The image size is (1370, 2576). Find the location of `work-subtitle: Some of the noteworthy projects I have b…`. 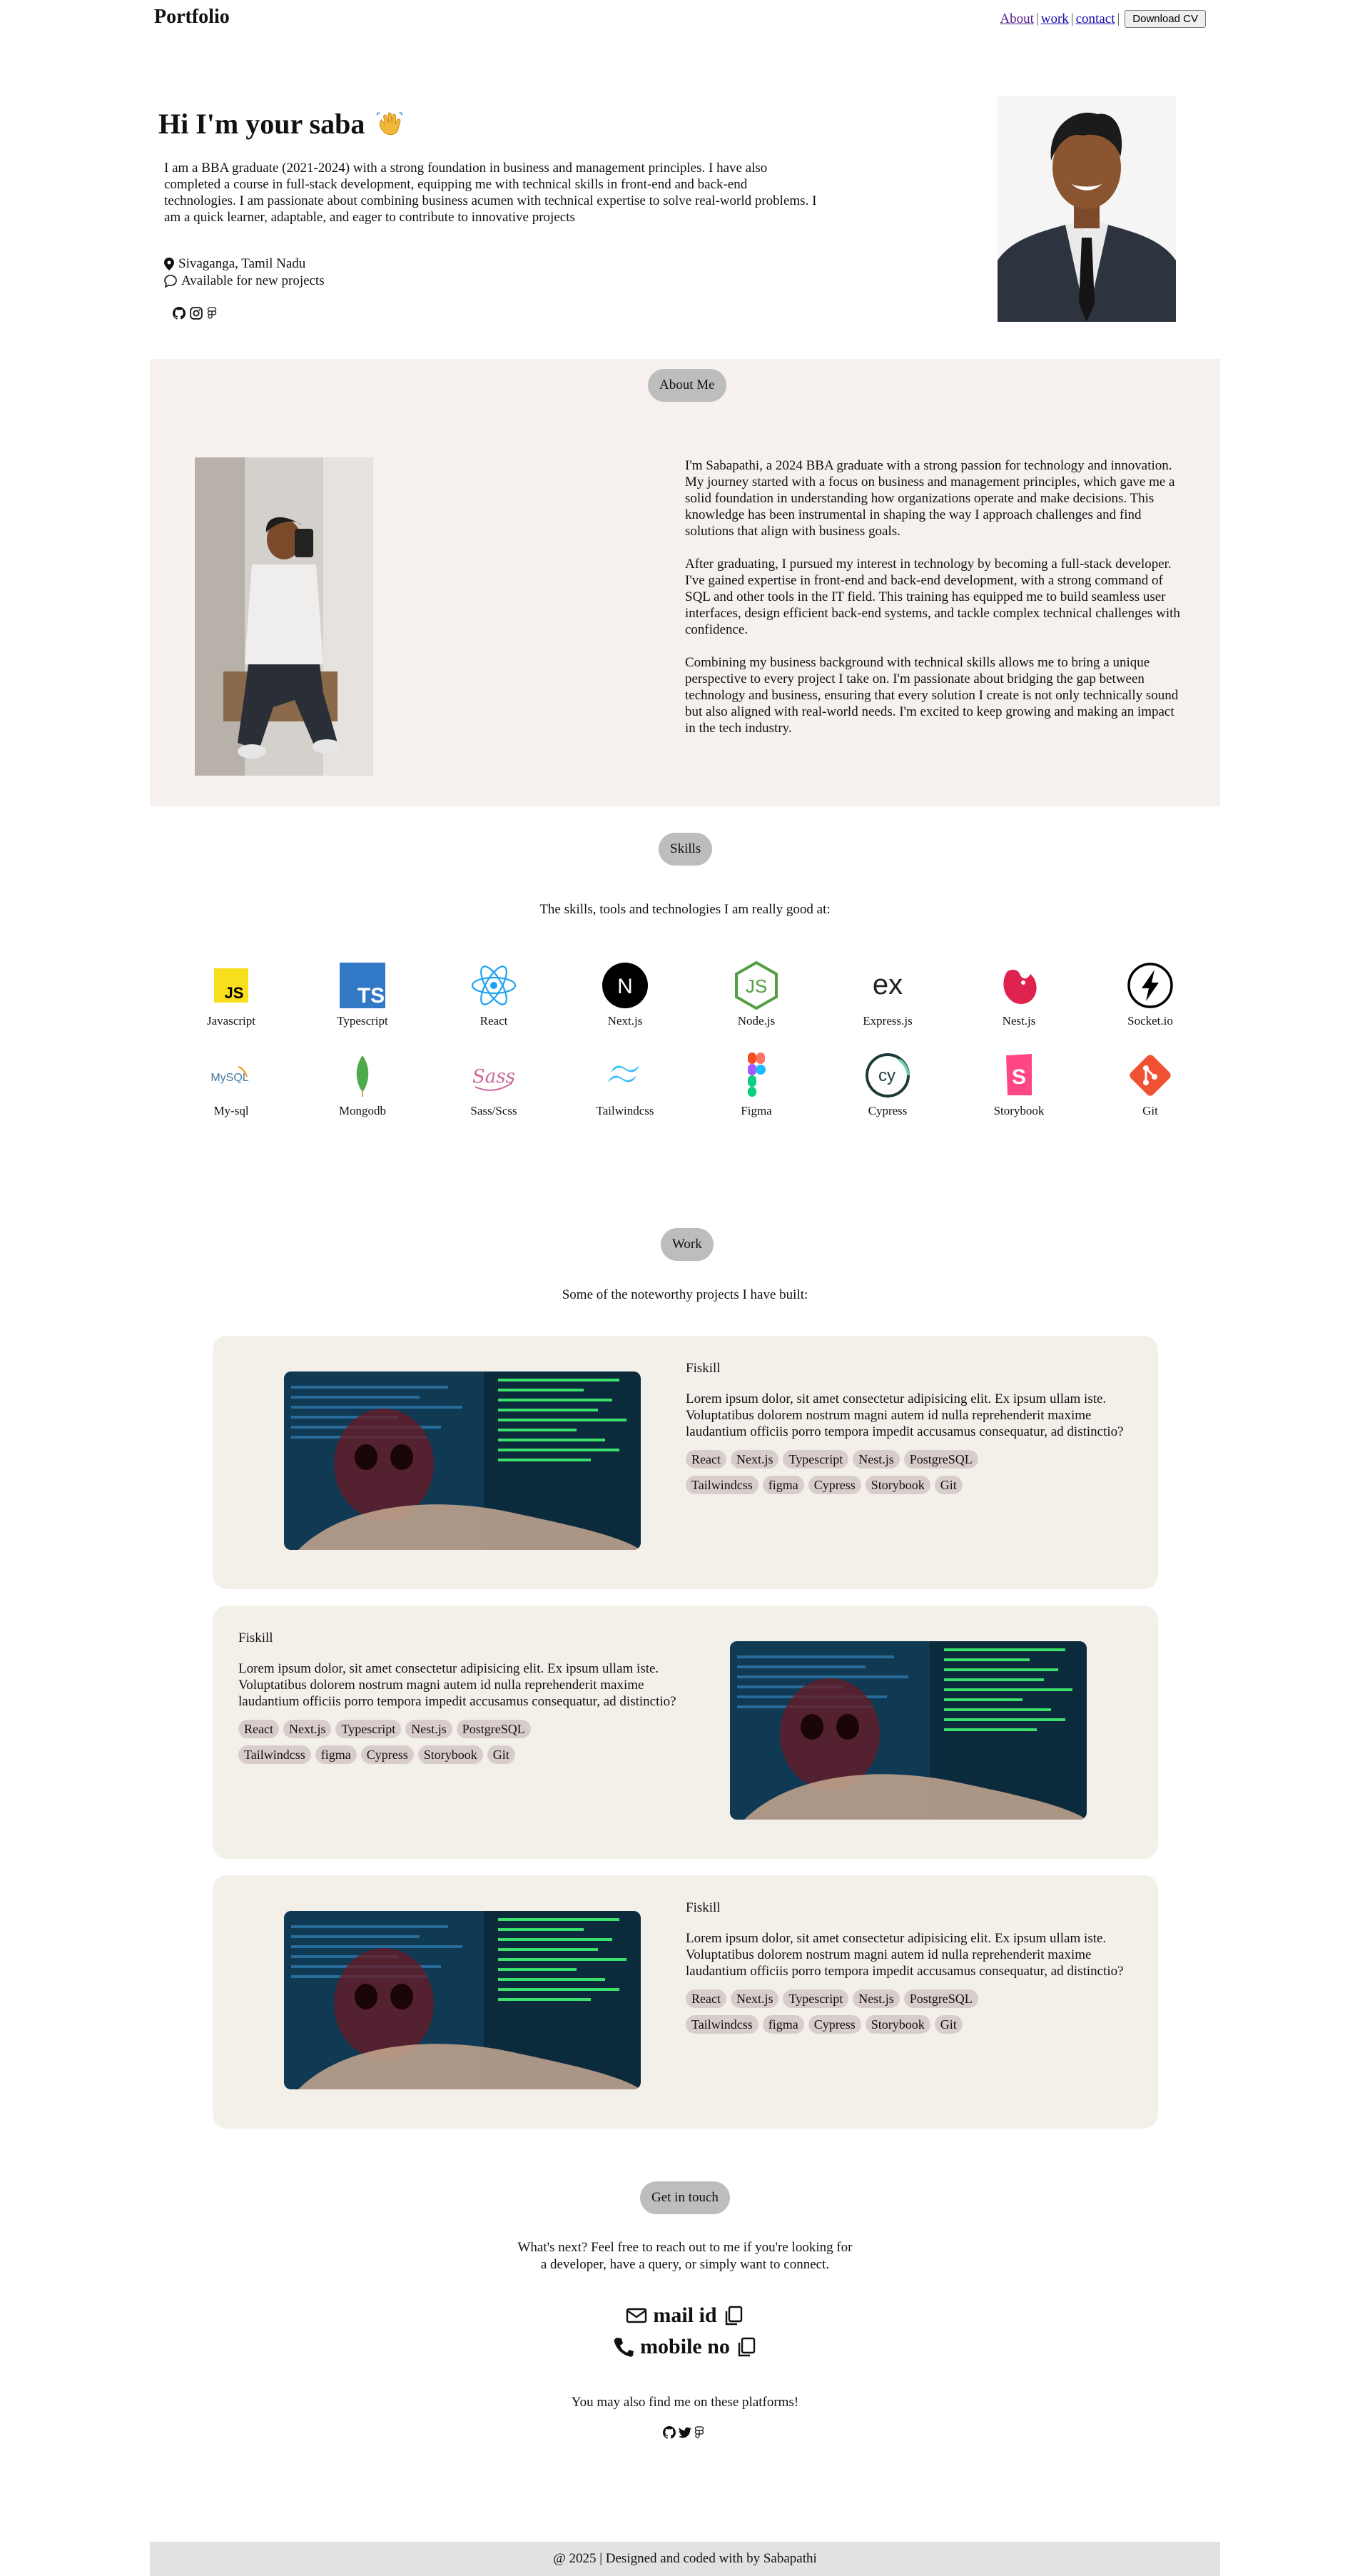

work-subtitle: Some of the noteworthy projects I have b… is located at coordinates (685, 1294).